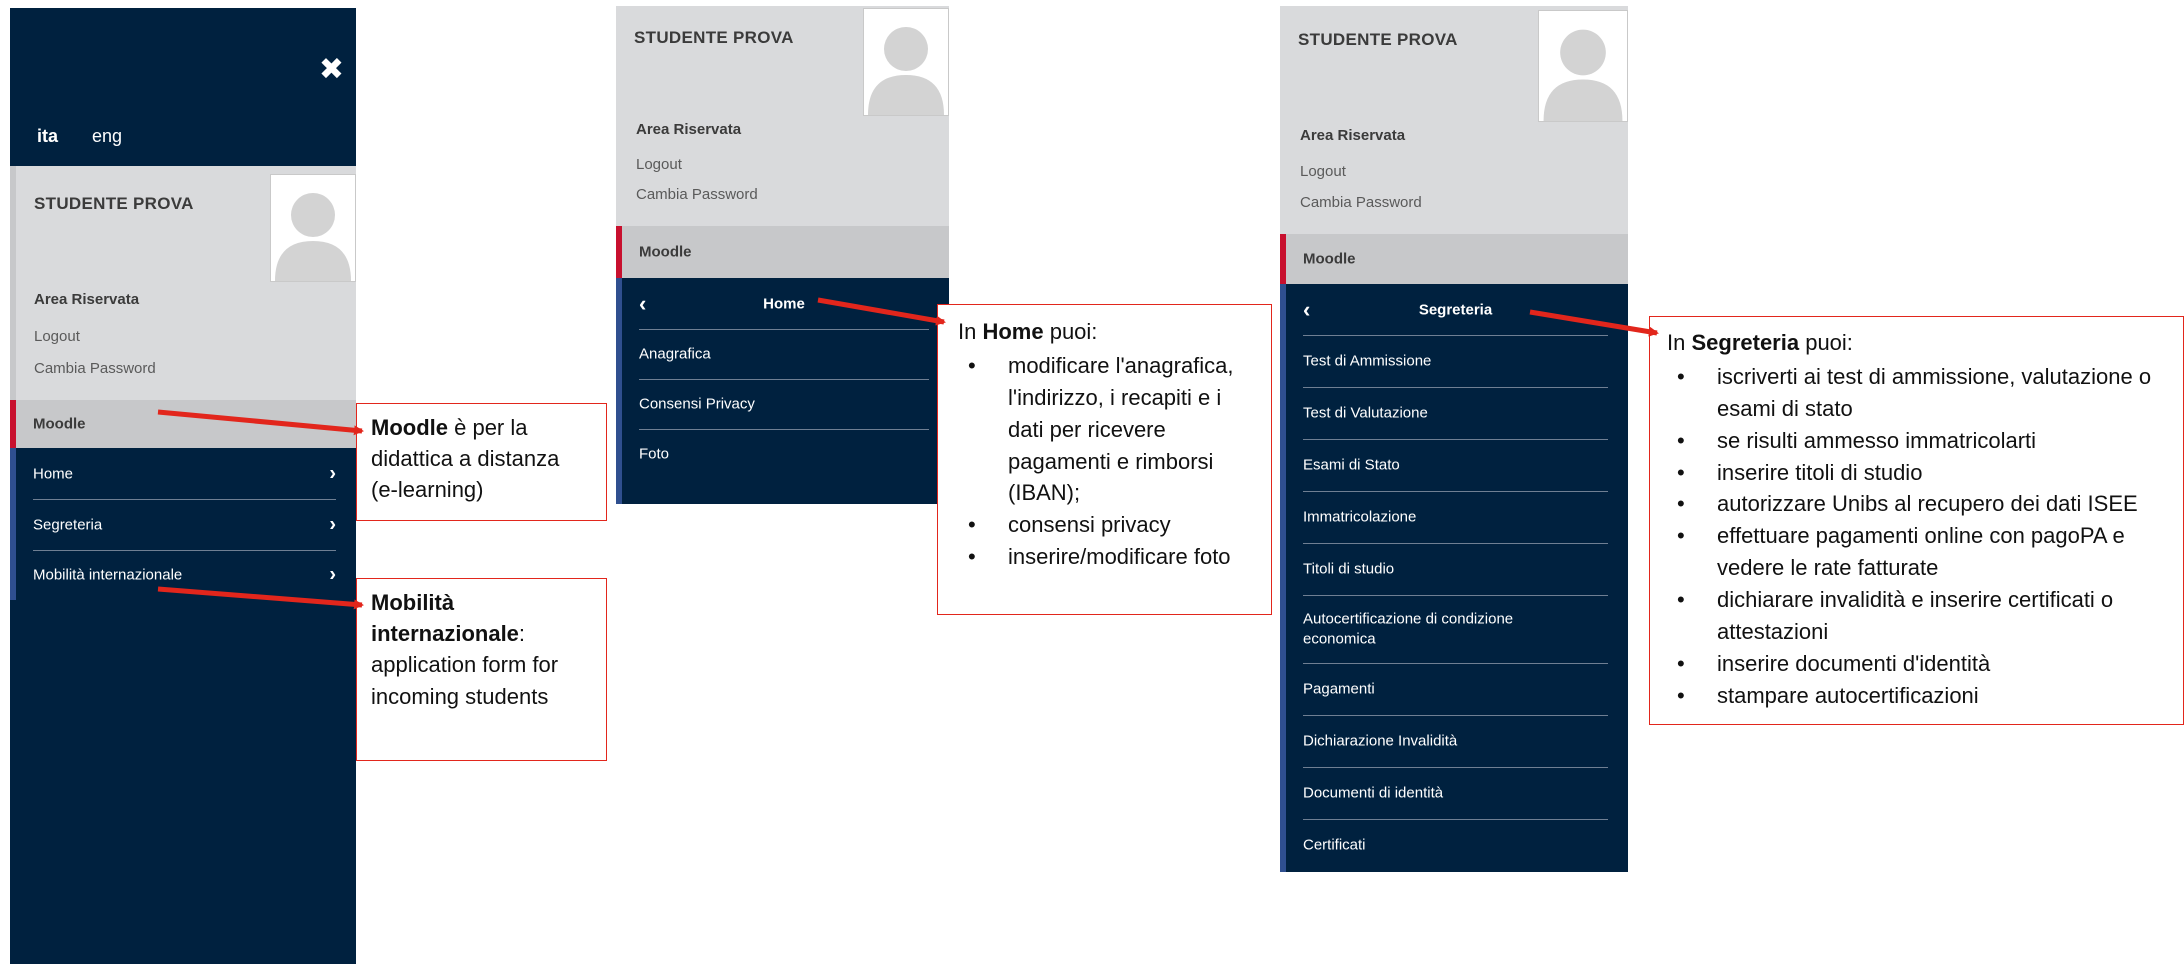  I want to click on arrow-mobilita, so click(260, 598).